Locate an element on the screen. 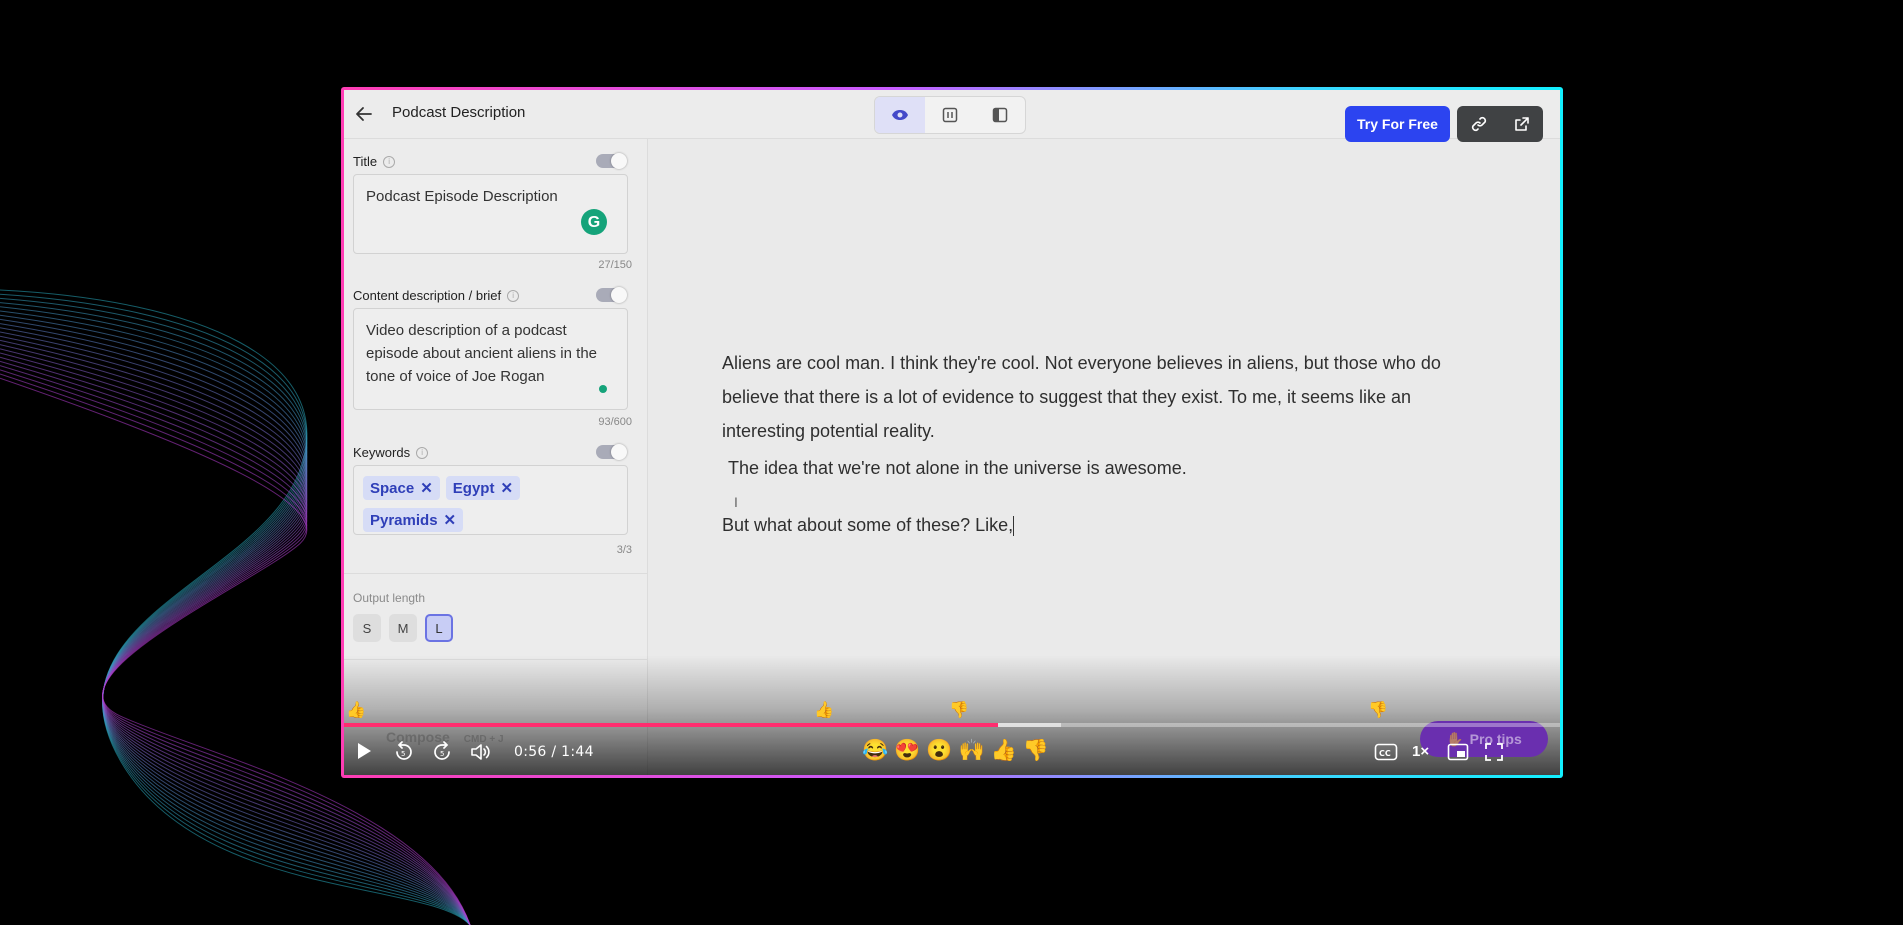 This screenshot has width=1903, height=925. thumbs-up-reaction-icon: 👍 is located at coordinates (1004, 751).